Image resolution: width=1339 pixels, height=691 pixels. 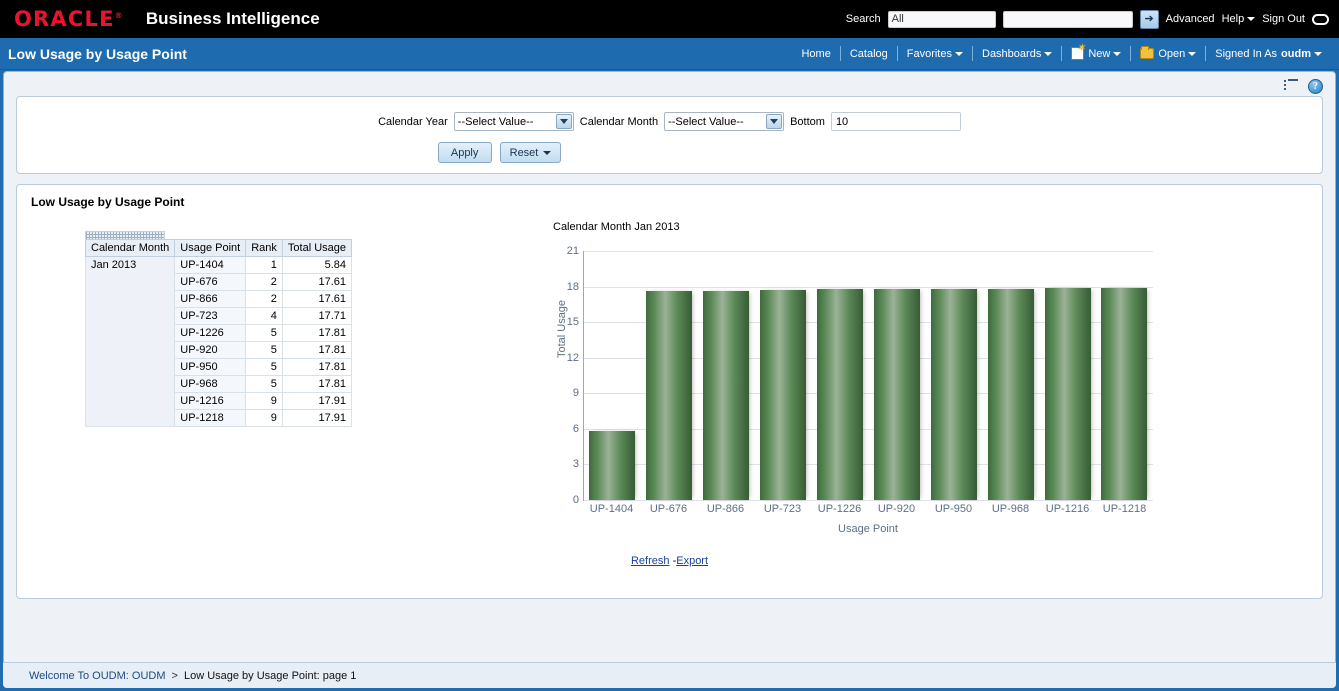 What do you see at coordinates (513, 121) in the screenshot?
I see `calendar-year-select: --Select Value--` at bounding box center [513, 121].